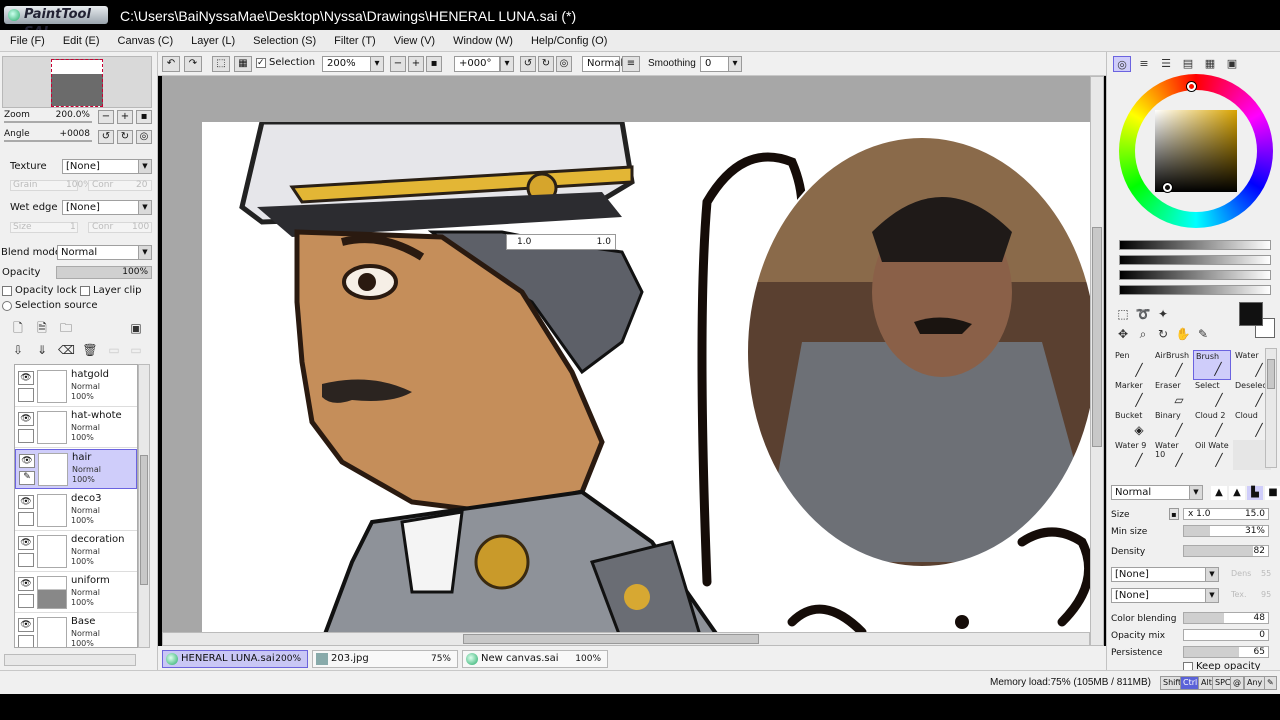 This screenshot has height=720, width=1280. Describe the element at coordinates (1132, 455) in the screenshot. I see `brush-water9: Water 9 ╱` at that location.